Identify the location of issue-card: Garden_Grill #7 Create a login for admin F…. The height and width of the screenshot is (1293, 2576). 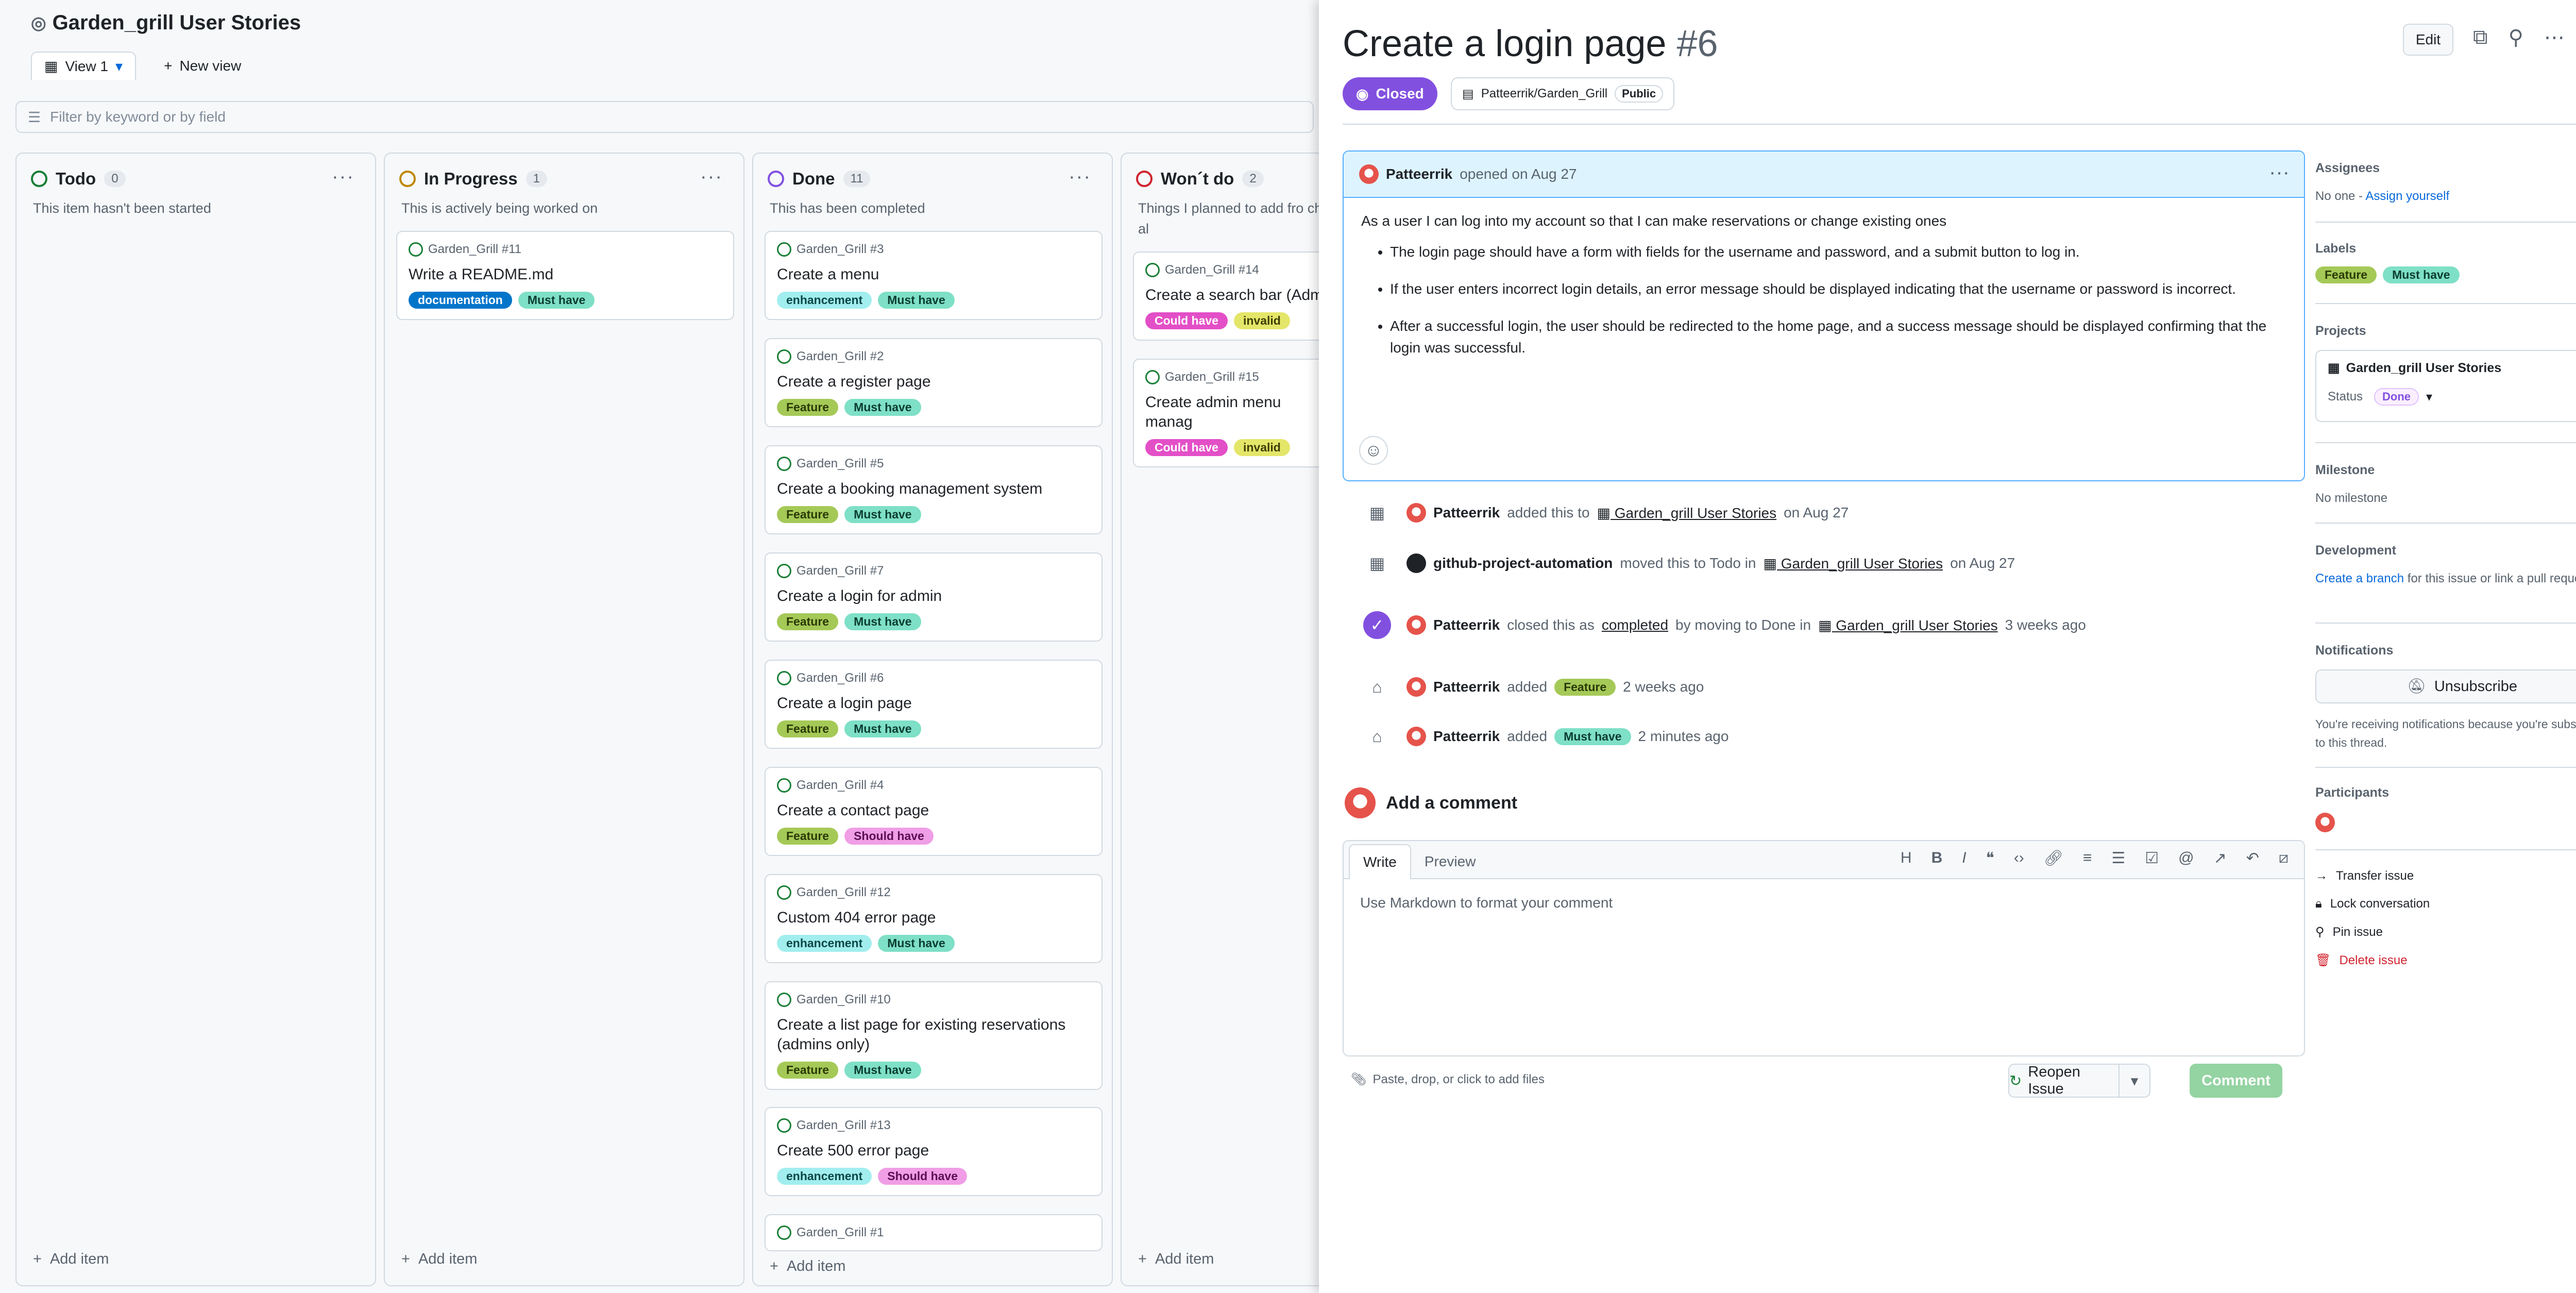
(934, 597).